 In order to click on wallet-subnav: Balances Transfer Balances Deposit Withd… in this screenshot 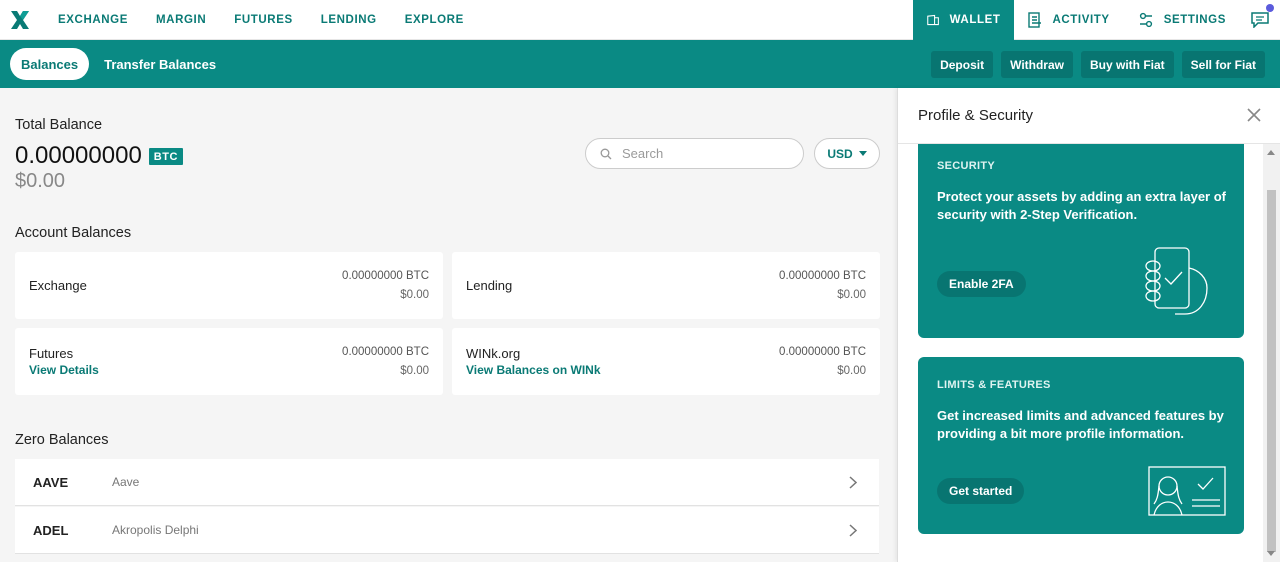, I will do `click(640, 64)`.